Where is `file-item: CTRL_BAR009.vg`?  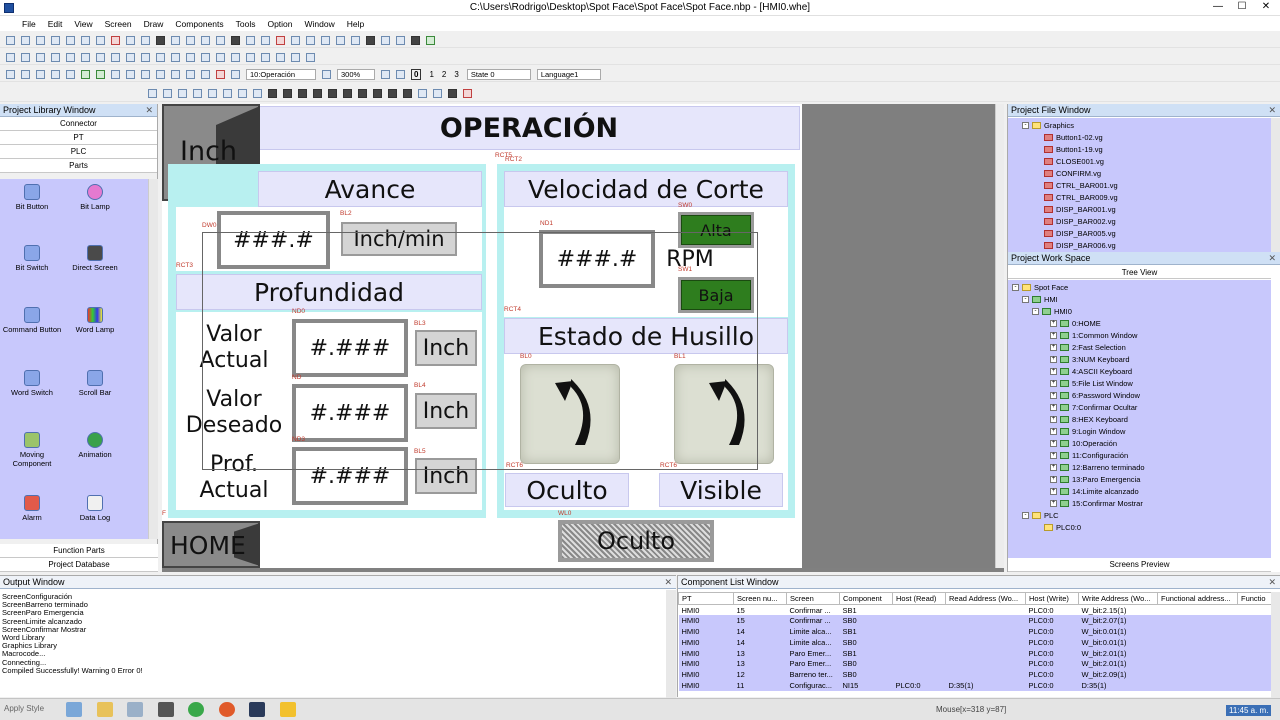 file-item: CTRL_BAR009.vg is located at coordinates (1081, 197).